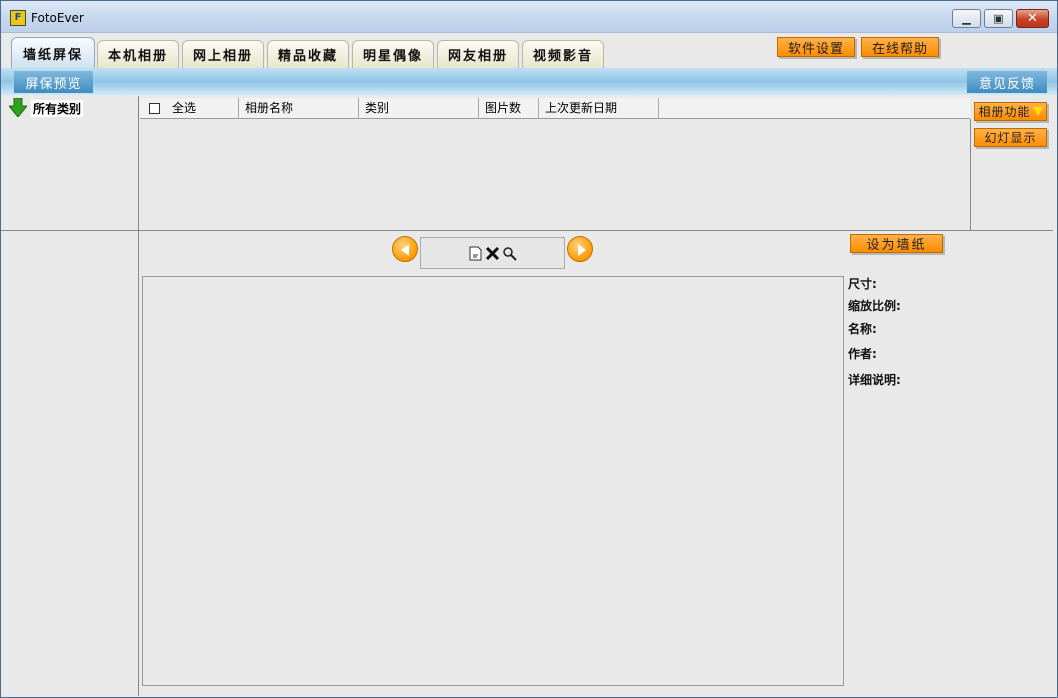  I want to click on minimize-button: ▁, so click(966, 18).